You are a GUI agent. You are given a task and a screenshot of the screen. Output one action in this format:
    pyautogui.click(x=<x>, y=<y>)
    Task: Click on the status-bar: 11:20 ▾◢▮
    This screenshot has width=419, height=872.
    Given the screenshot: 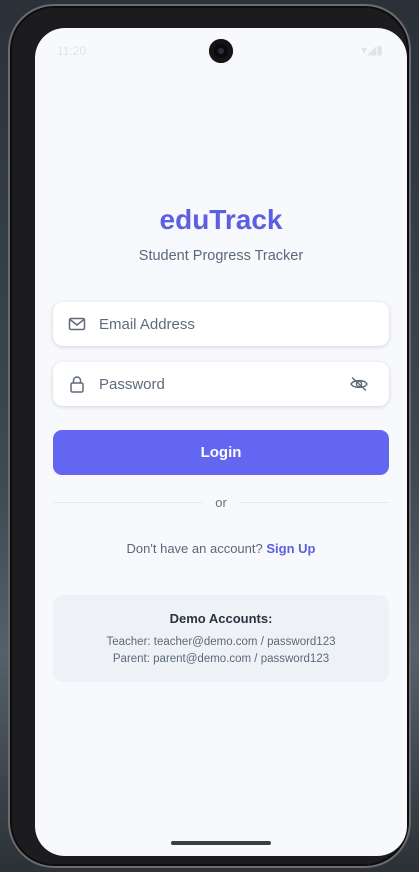 What is the action you would take?
    pyautogui.click(x=221, y=50)
    